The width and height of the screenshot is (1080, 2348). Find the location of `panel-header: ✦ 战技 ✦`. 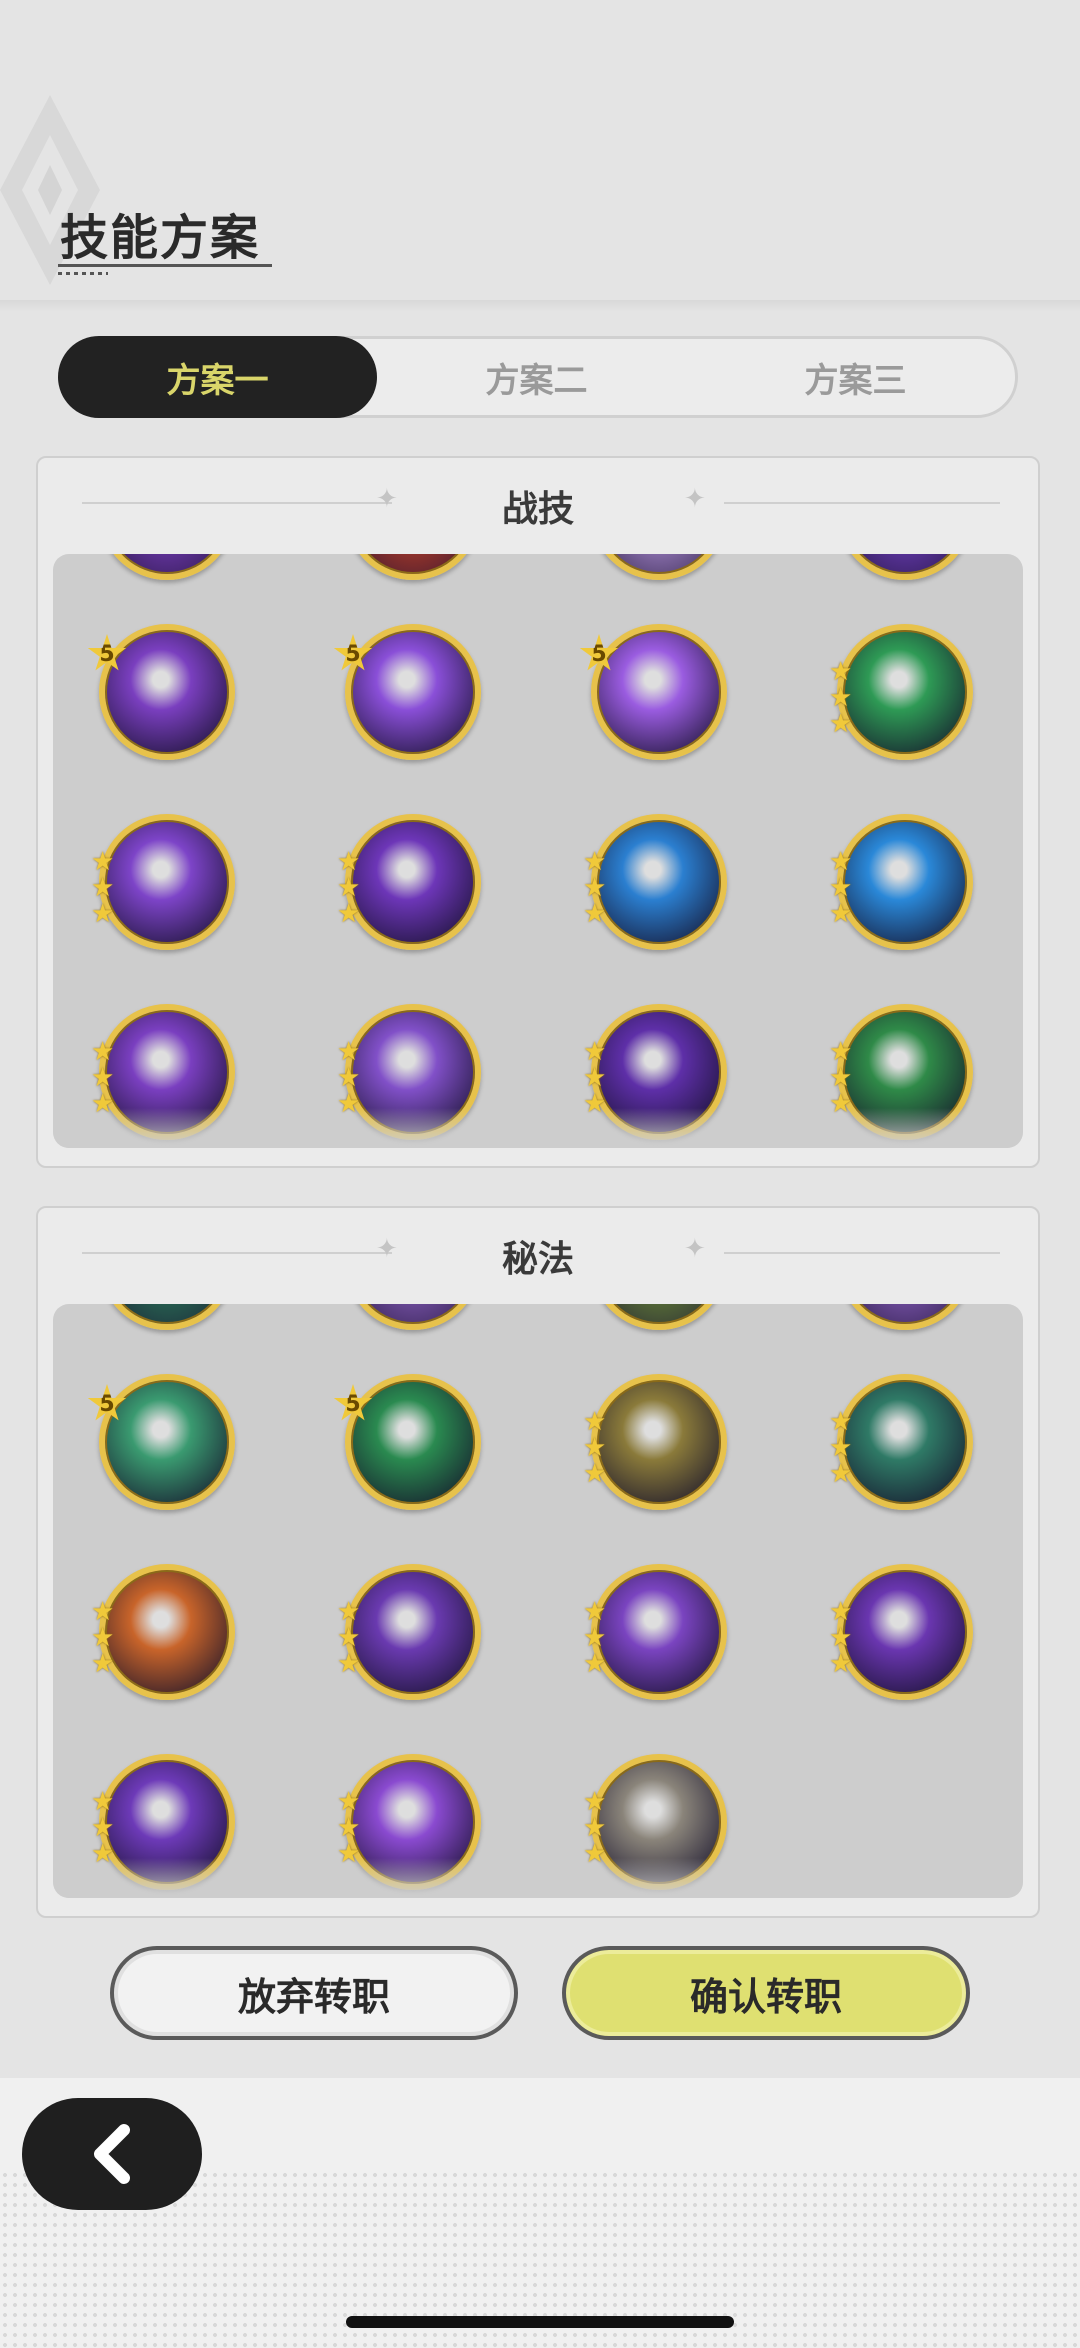

panel-header: ✦ 战技 ✦ is located at coordinates (538, 503).